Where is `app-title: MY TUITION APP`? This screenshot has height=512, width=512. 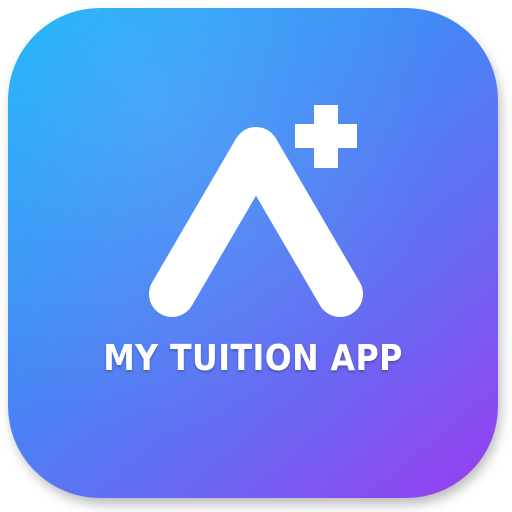
app-title: MY TUITION APP is located at coordinates (253, 358).